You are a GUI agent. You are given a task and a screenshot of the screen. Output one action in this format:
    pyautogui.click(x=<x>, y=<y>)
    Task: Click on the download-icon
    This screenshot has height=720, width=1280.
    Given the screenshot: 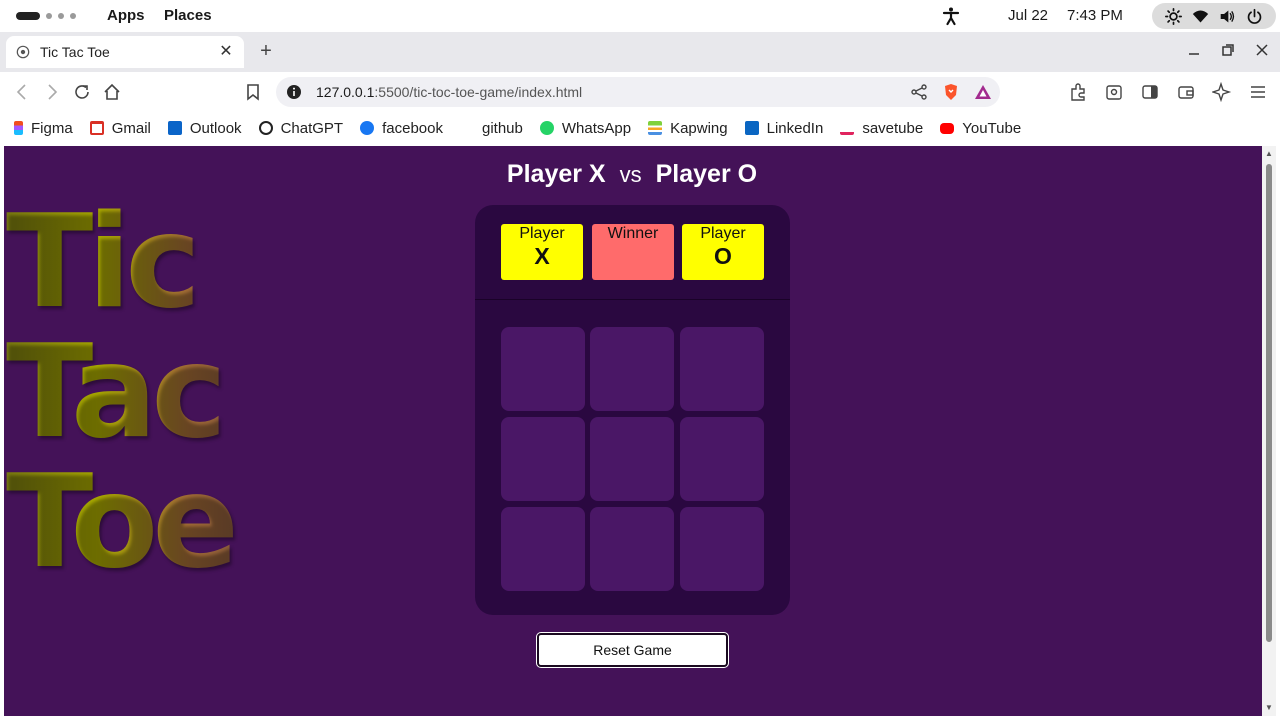 What is the action you would take?
    pyautogui.click(x=847, y=128)
    